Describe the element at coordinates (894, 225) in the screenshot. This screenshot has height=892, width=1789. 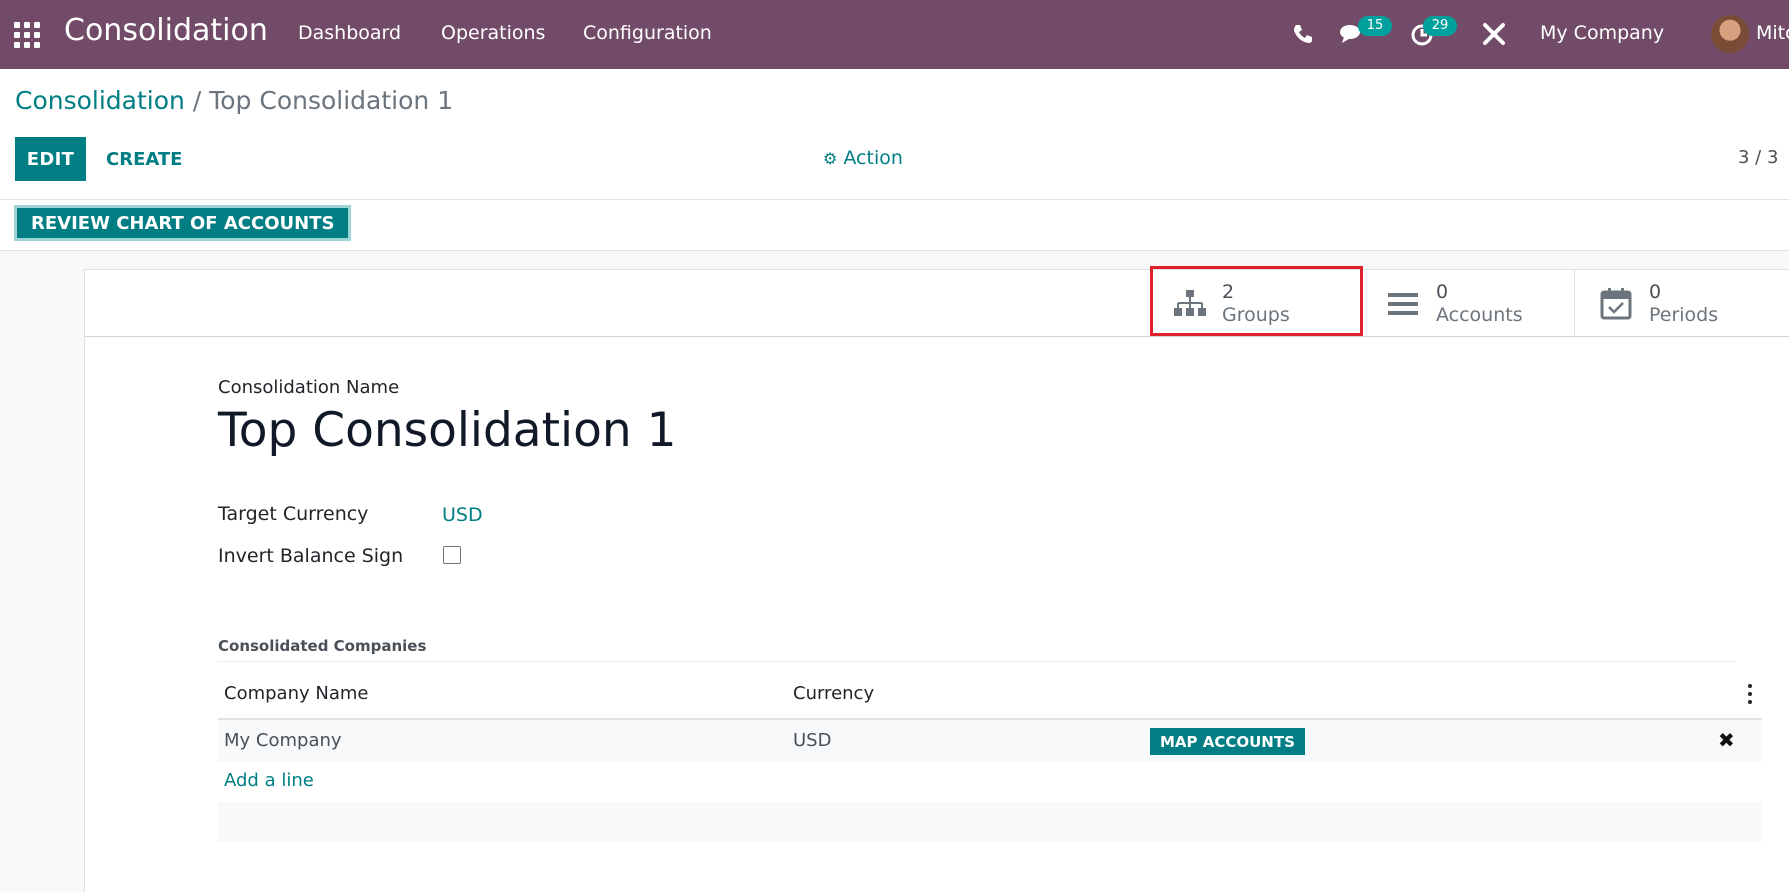
I see `status-bar: REVIEW CHART OF ACCOUNTS` at that location.